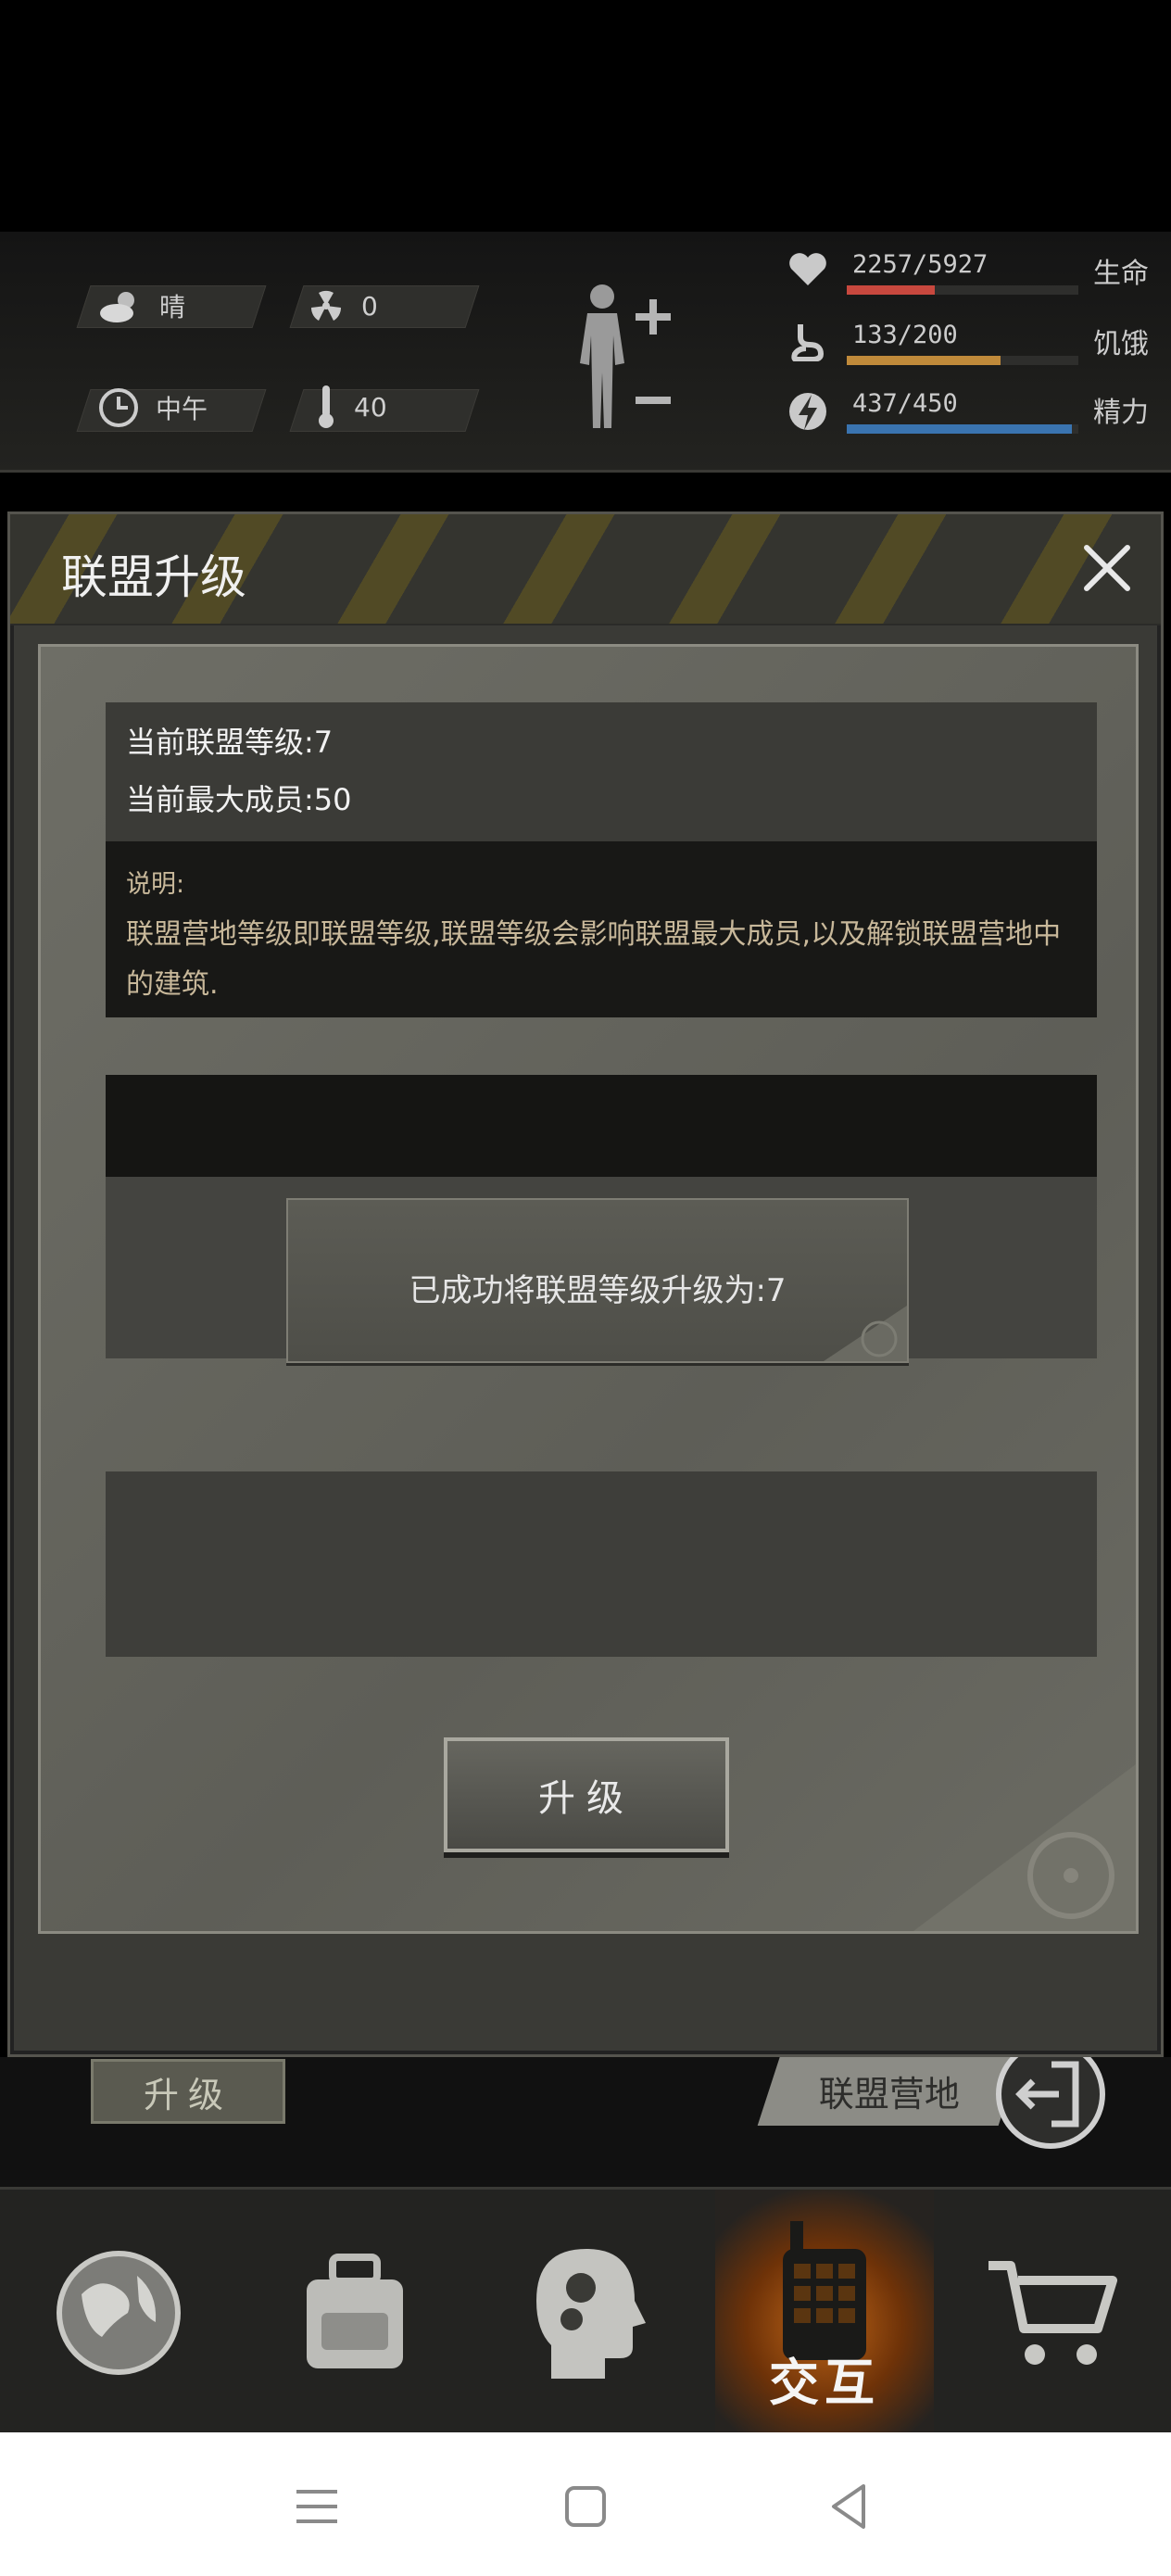 The height and width of the screenshot is (2576, 1171). Describe the element at coordinates (1107, 568) in the screenshot. I see `close-icon` at that location.